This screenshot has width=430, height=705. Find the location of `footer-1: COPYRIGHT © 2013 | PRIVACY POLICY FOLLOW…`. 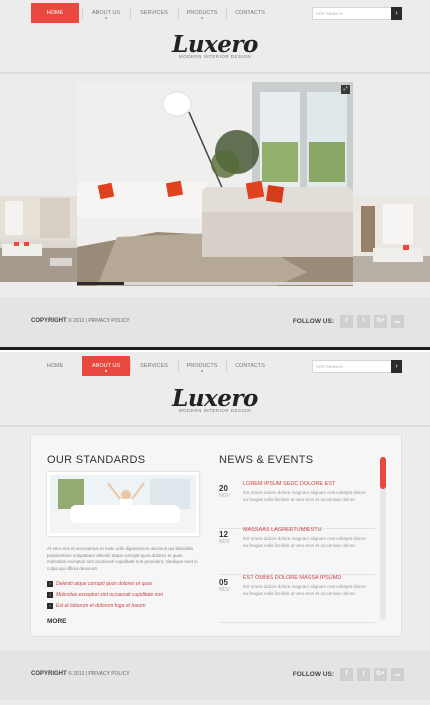

footer-1: COPYRIGHT © 2013 | PRIVACY POLICY FOLLOW… is located at coordinates (215, 322).